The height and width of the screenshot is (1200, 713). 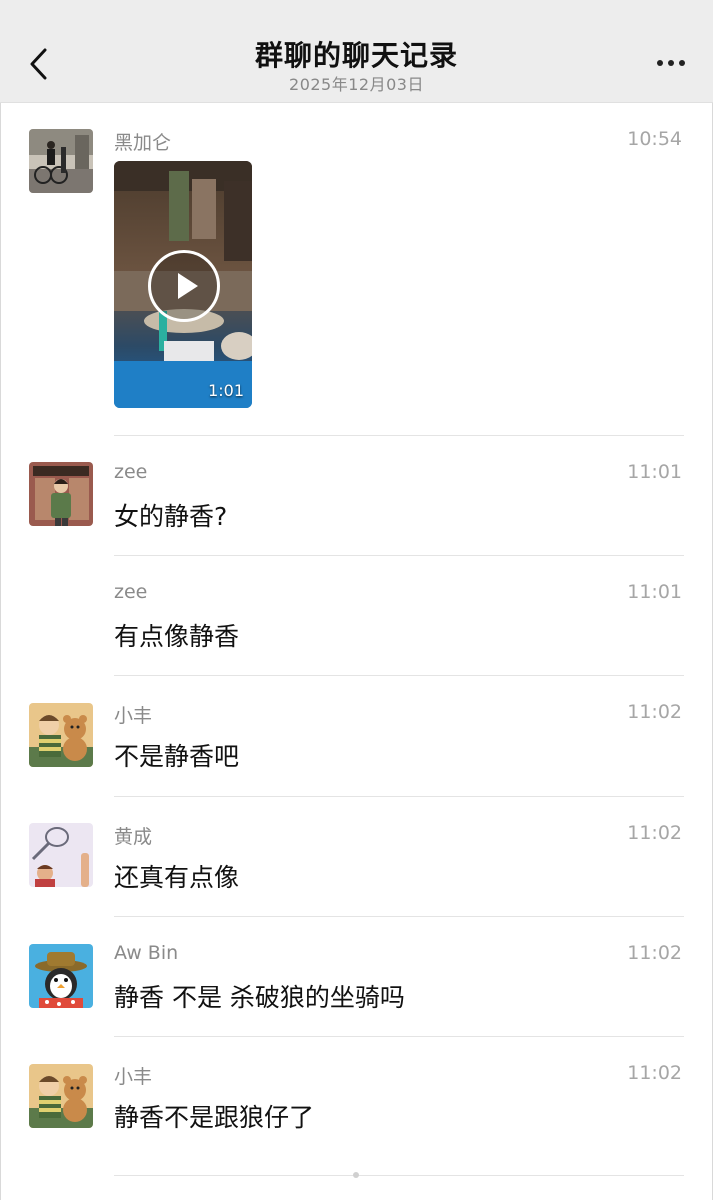 I want to click on play-button, so click(x=184, y=286).